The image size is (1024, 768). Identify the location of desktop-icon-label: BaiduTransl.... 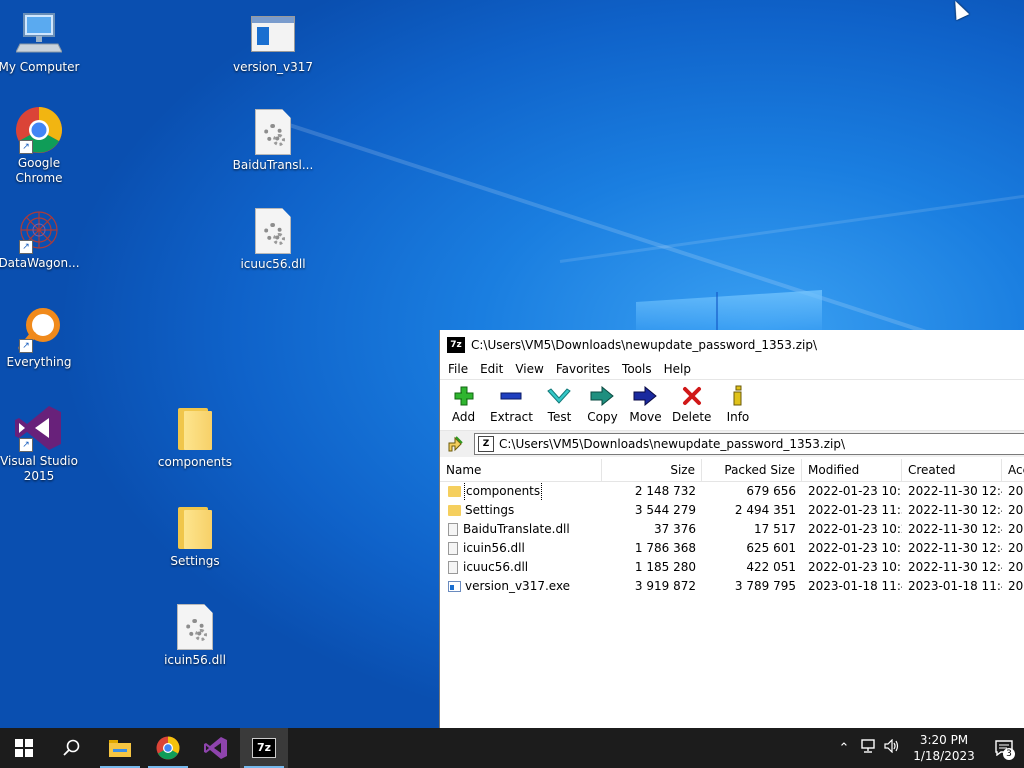
(273, 165).